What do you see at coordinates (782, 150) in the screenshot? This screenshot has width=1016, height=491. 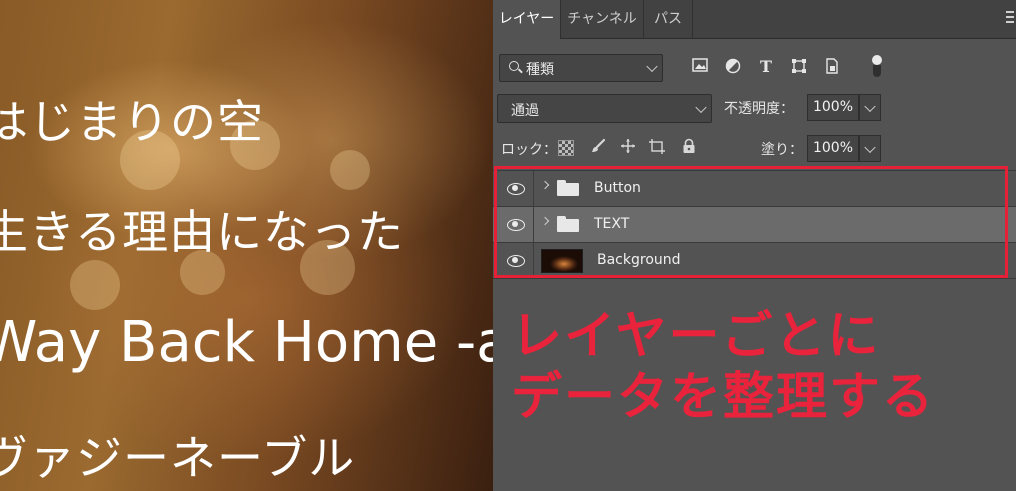 I see `fill-label: 塗り：` at bounding box center [782, 150].